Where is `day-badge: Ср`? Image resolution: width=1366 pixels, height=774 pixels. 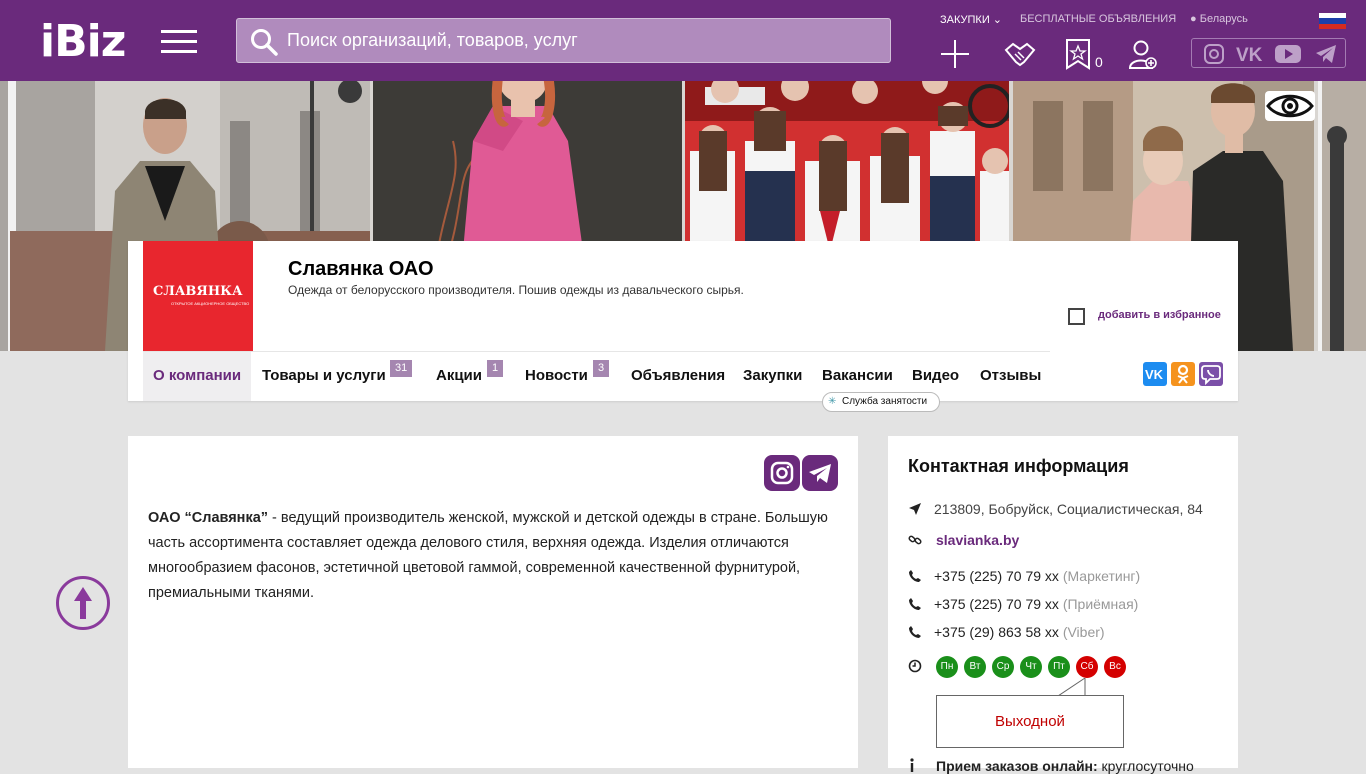 day-badge: Ср is located at coordinates (1003, 667).